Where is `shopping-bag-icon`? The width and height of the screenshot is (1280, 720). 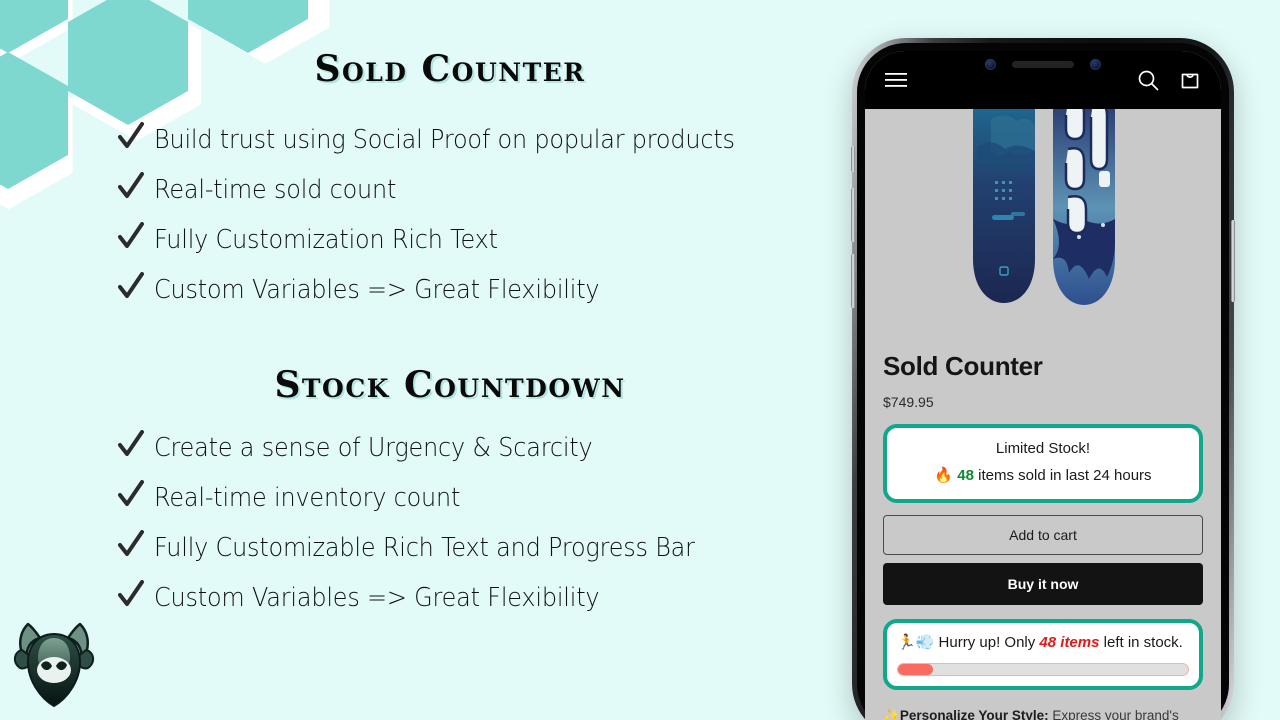
shopping-bag-icon is located at coordinates (1190, 80).